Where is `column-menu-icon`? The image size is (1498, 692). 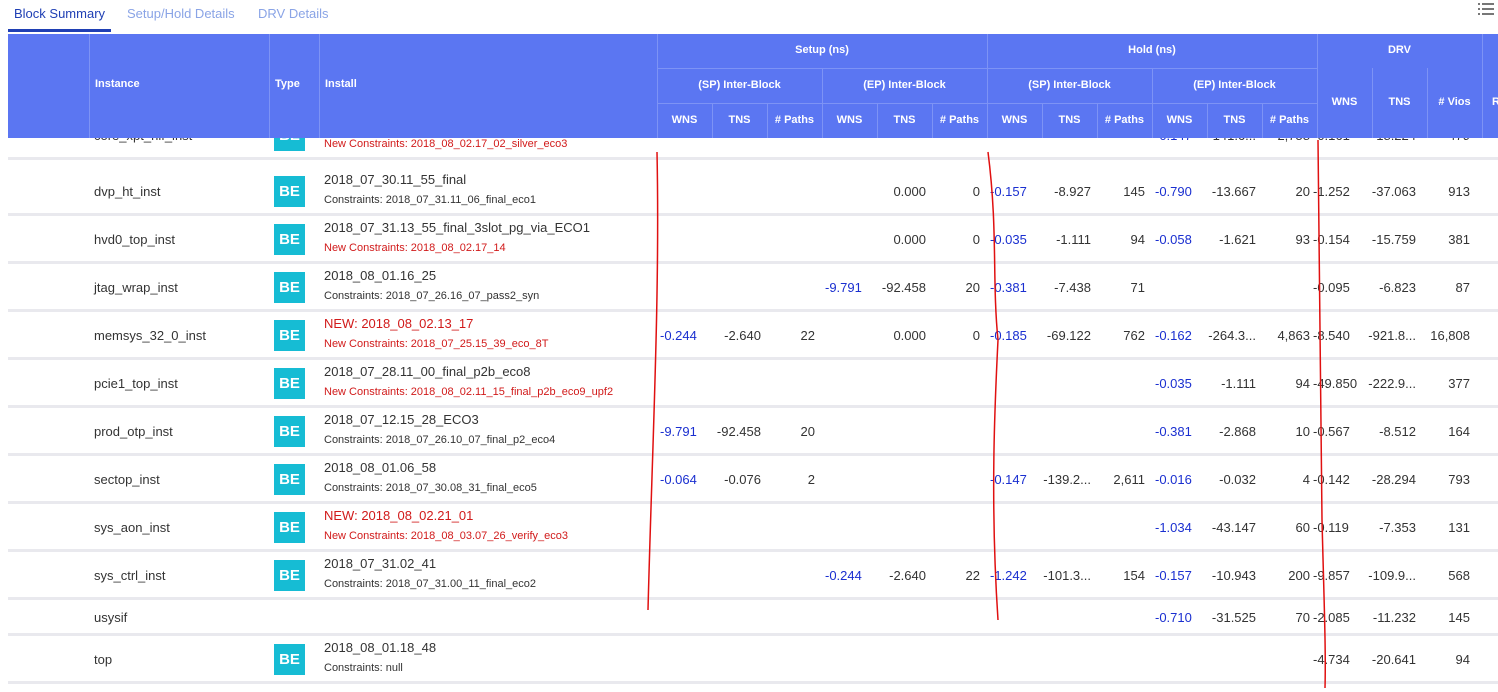 column-menu-icon is located at coordinates (1486, 10).